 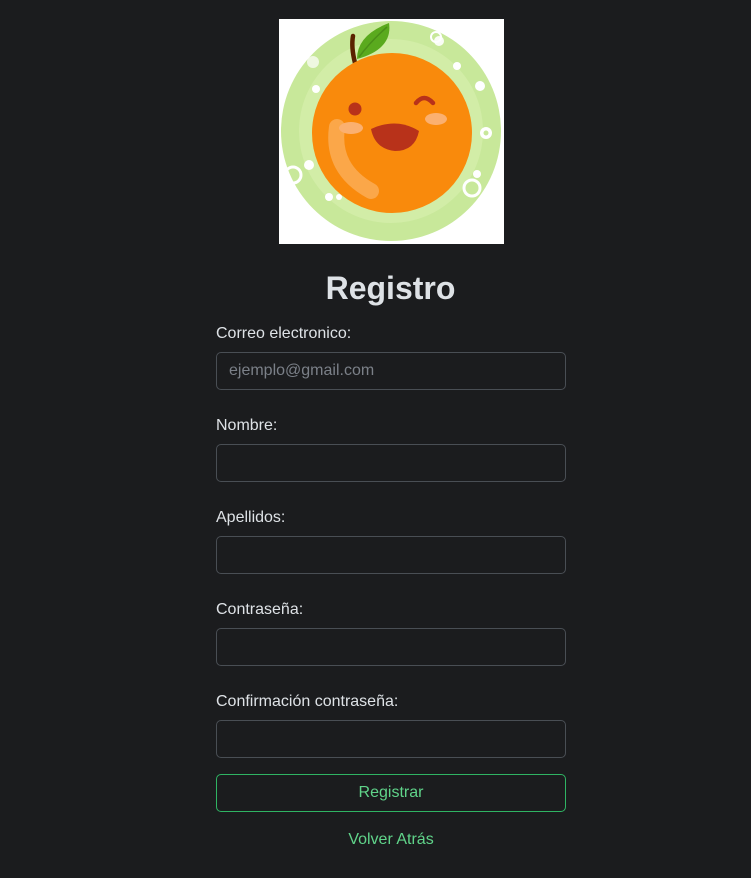 What do you see at coordinates (284, 333) in the screenshot?
I see `email-label: Correo electronico:` at bounding box center [284, 333].